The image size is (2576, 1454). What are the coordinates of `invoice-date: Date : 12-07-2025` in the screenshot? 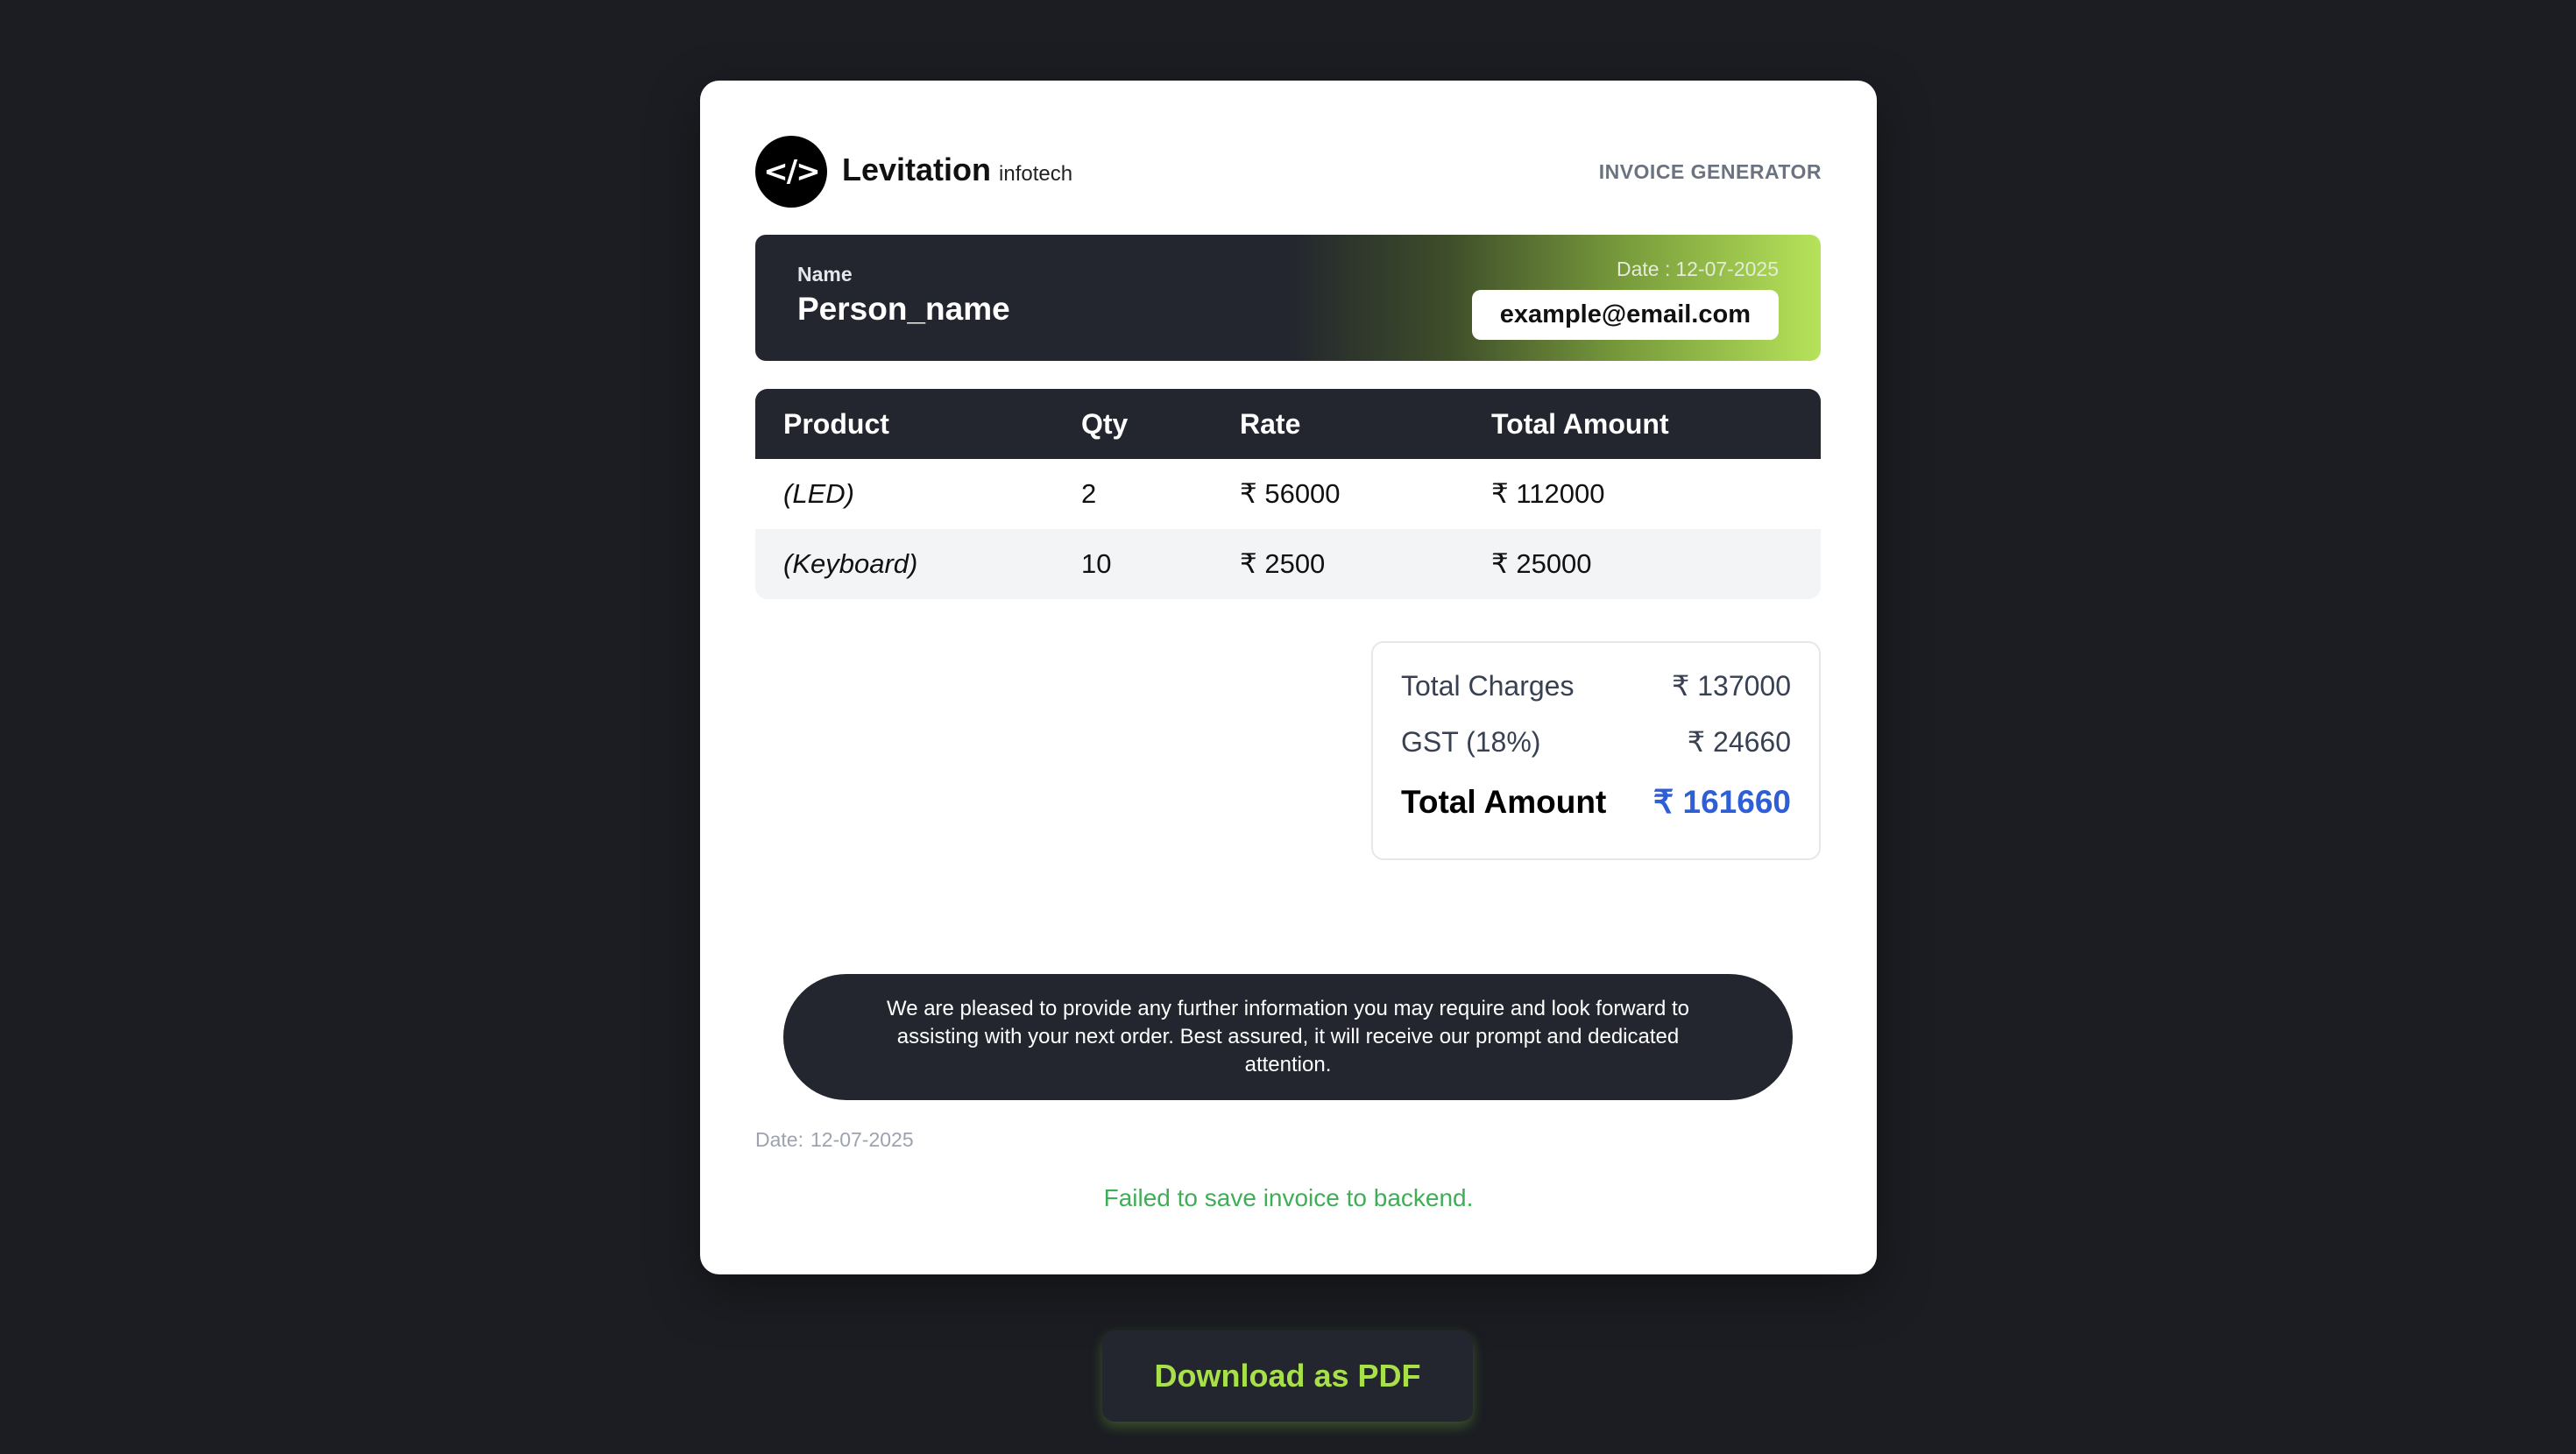 It's located at (1698, 269).